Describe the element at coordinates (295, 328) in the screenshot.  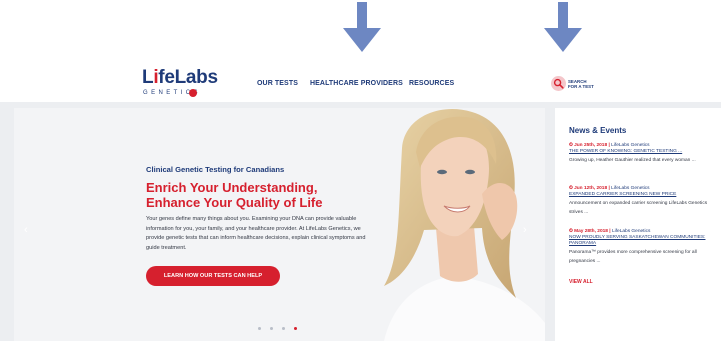
I see `carousel-dot-active` at that location.